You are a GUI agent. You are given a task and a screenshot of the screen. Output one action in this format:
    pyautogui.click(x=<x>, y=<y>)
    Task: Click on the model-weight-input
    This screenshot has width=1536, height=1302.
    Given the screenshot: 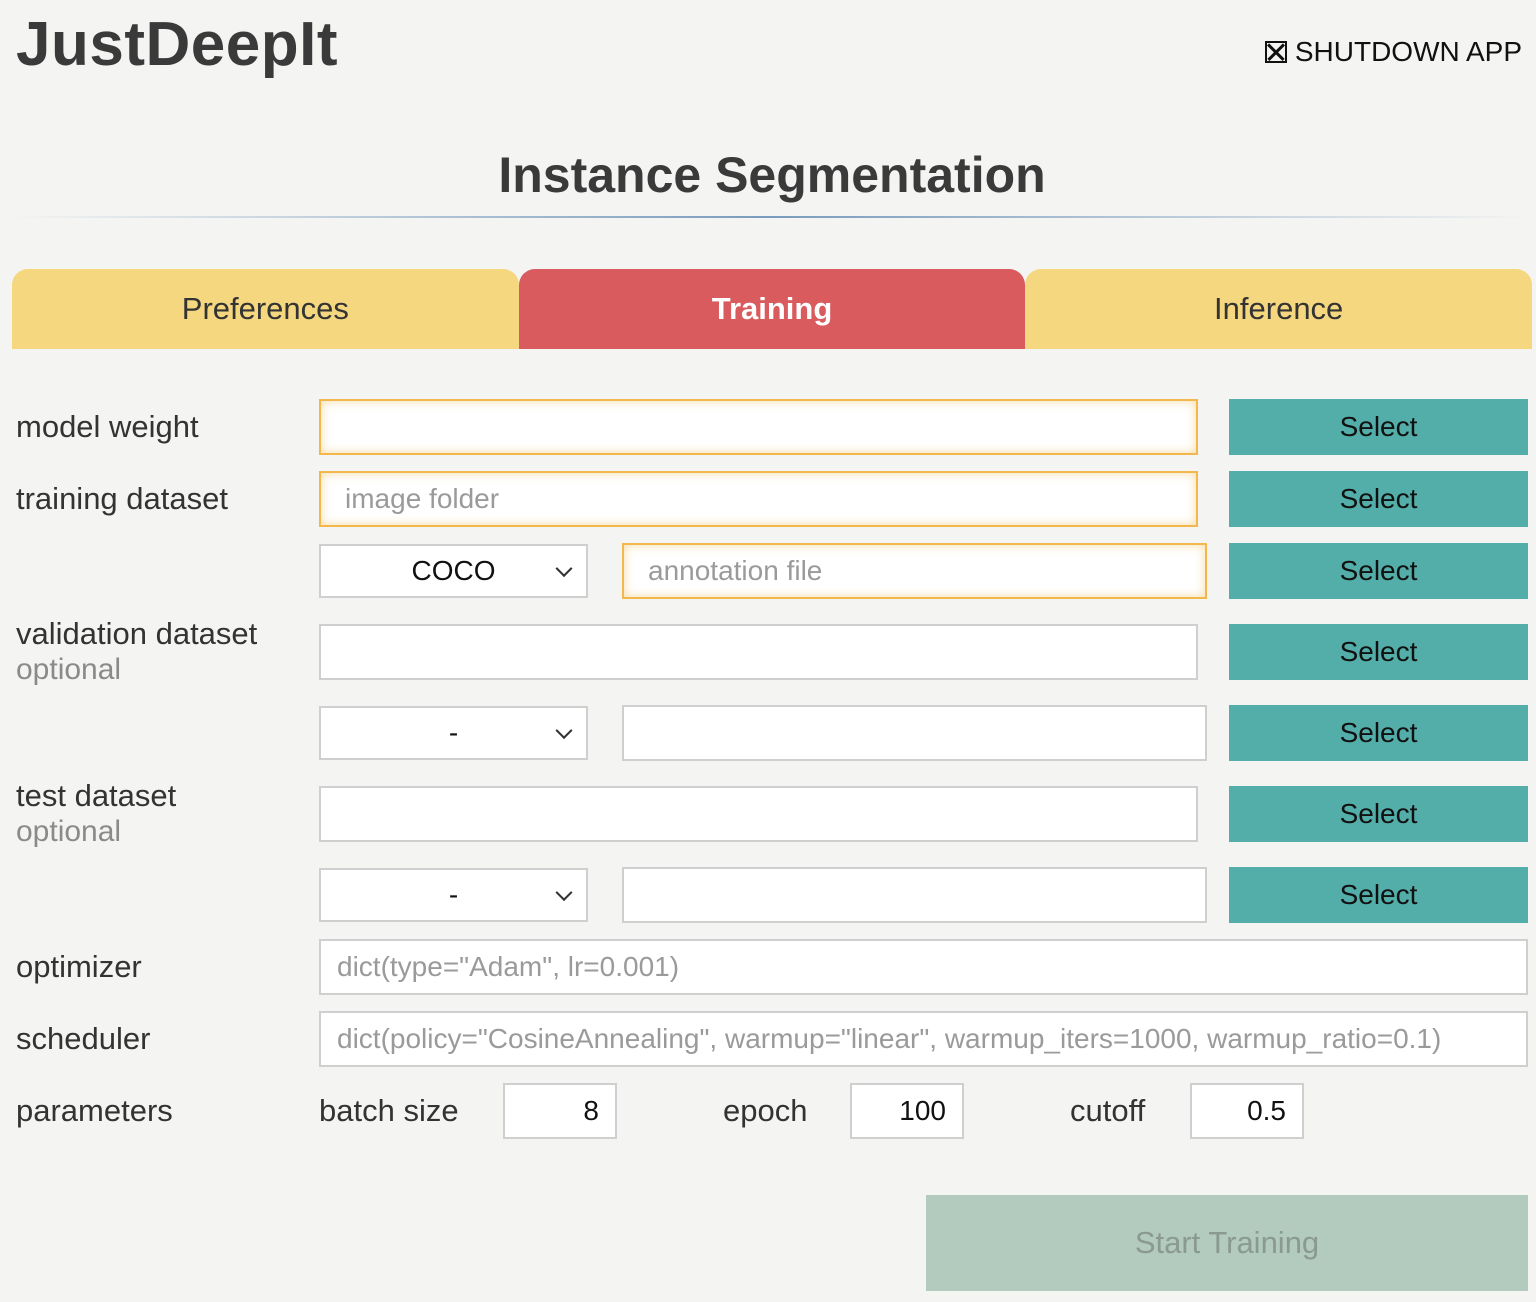 What is the action you would take?
    pyautogui.click(x=758, y=427)
    